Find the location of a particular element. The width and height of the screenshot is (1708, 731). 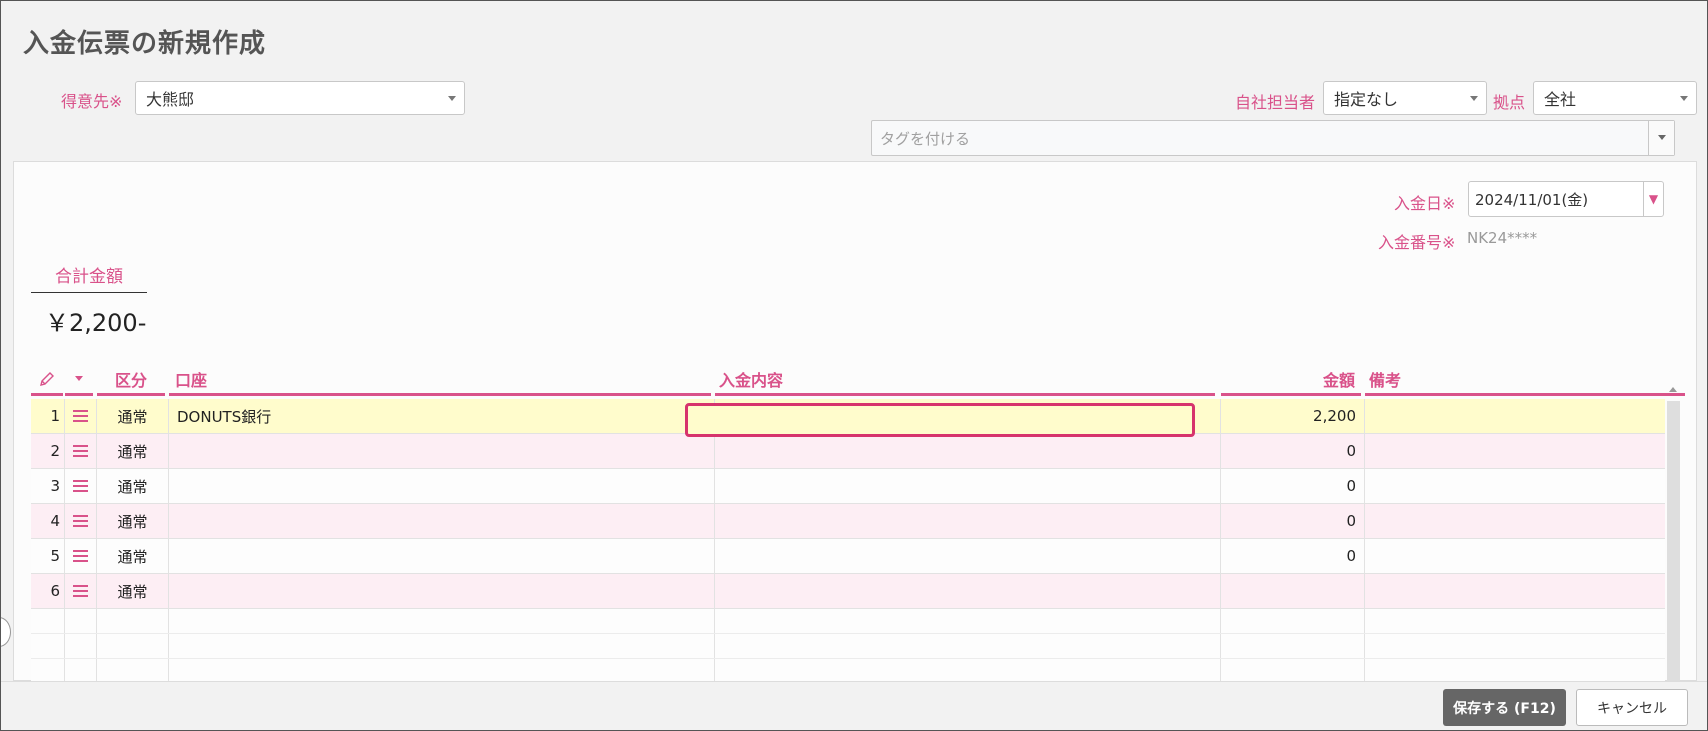

payment-number-label: 入金番号※ is located at coordinates (1417, 242).